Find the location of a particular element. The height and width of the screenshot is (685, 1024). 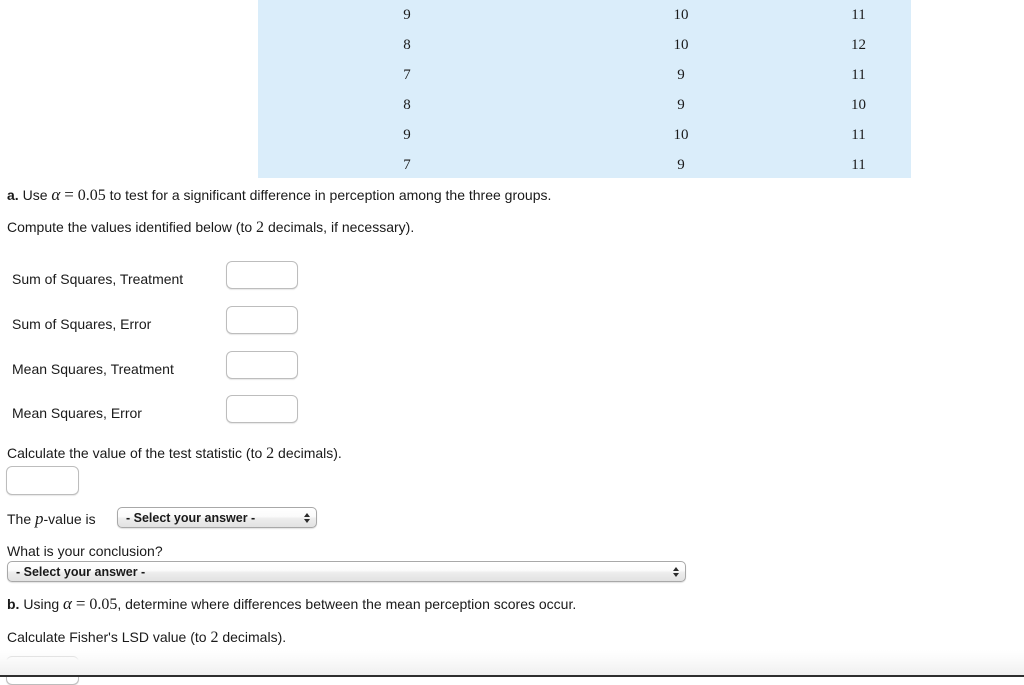

sum-of-squares-treatment-input is located at coordinates (262, 275).